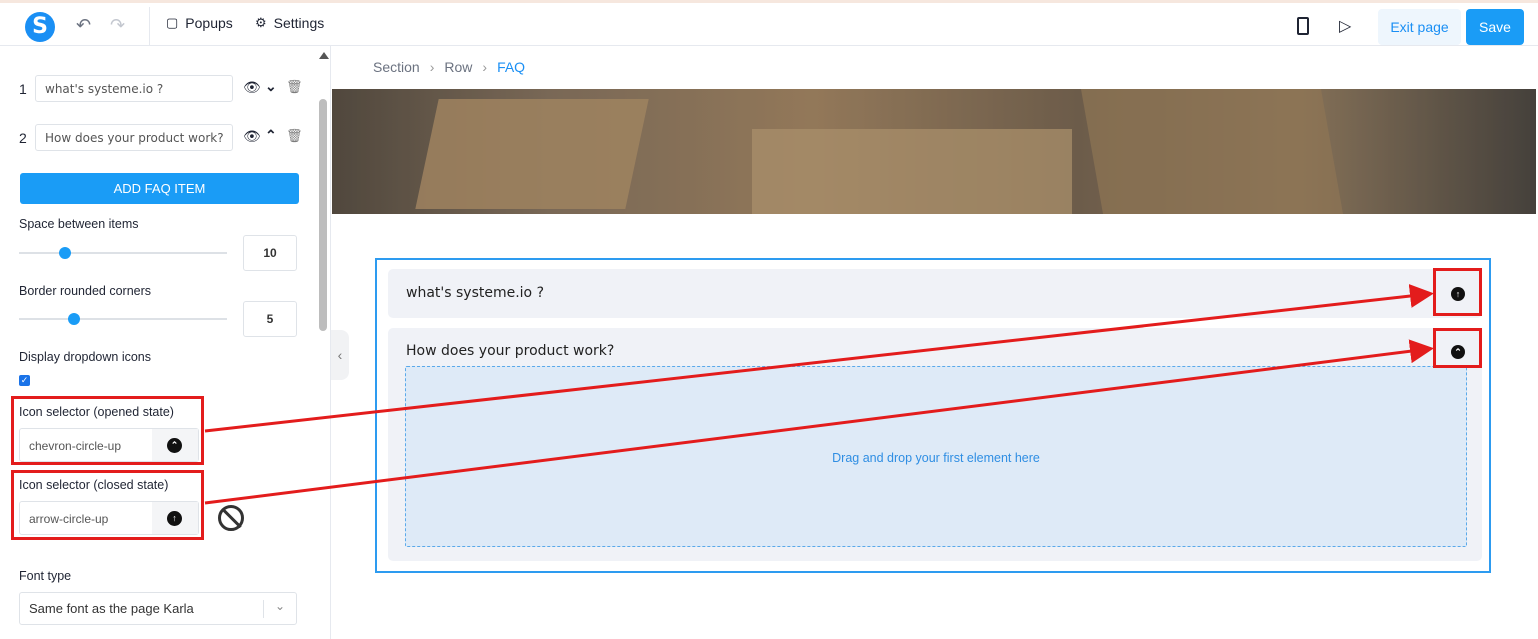 The width and height of the screenshot is (1538, 639). What do you see at coordinates (231, 518) in the screenshot?
I see `not-allowed-cursor-icon` at bounding box center [231, 518].